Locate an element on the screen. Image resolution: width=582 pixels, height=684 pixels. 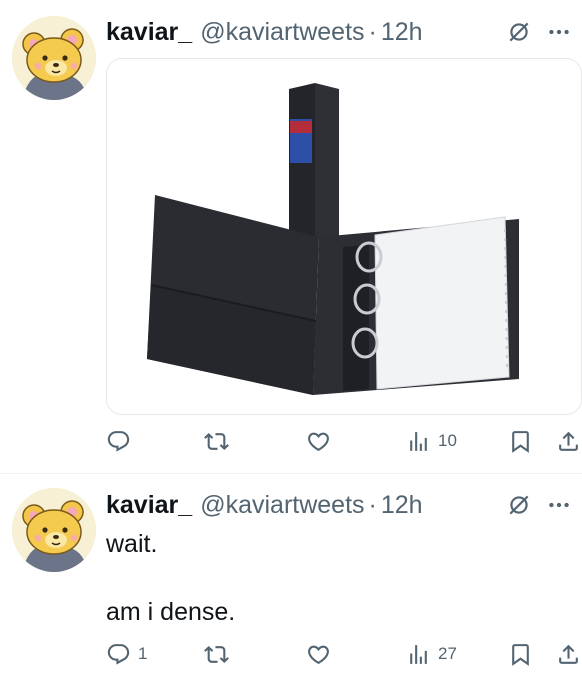
reply-count: 1 is located at coordinates (143, 653).